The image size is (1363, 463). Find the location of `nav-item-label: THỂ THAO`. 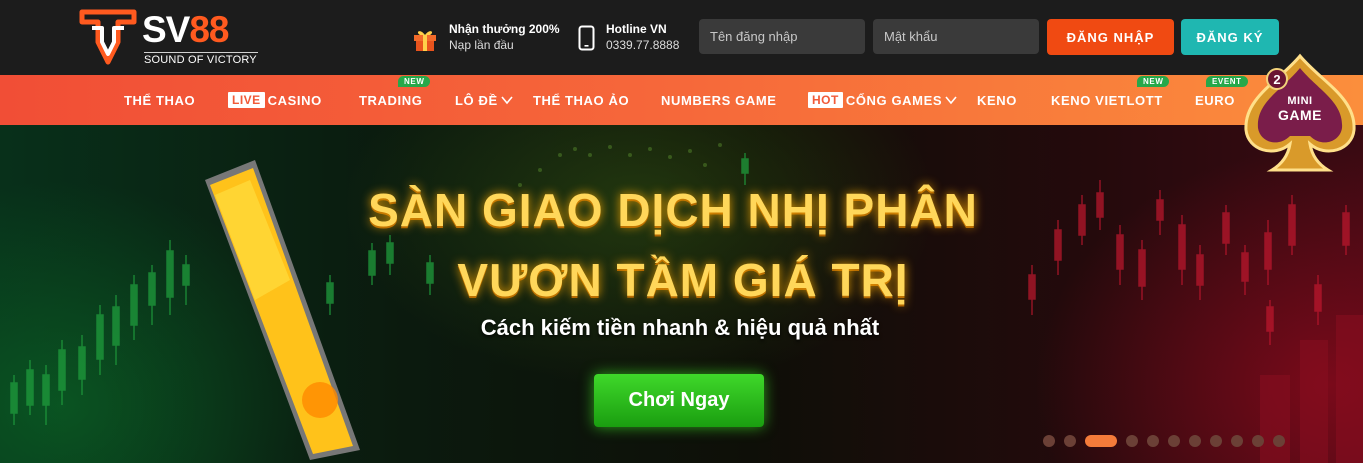

nav-item-label: THỂ THAO is located at coordinates (160, 100).